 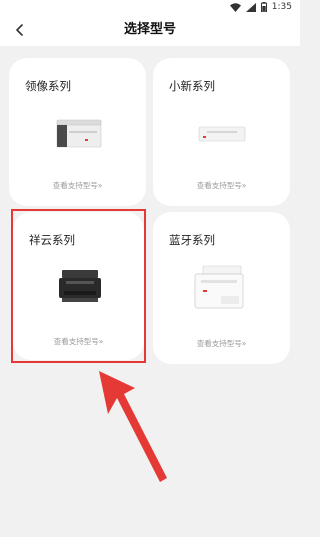 What do you see at coordinates (133, 426) in the screenshot?
I see `annotation-arrow-icon` at bounding box center [133, 426].